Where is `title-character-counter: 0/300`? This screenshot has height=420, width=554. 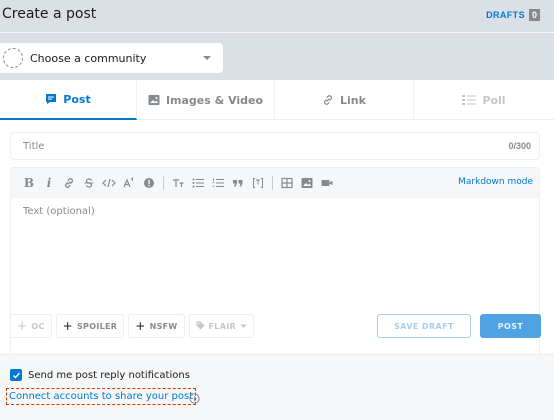 title-character-counter: 0/300 is located at coordinates (519, 146).